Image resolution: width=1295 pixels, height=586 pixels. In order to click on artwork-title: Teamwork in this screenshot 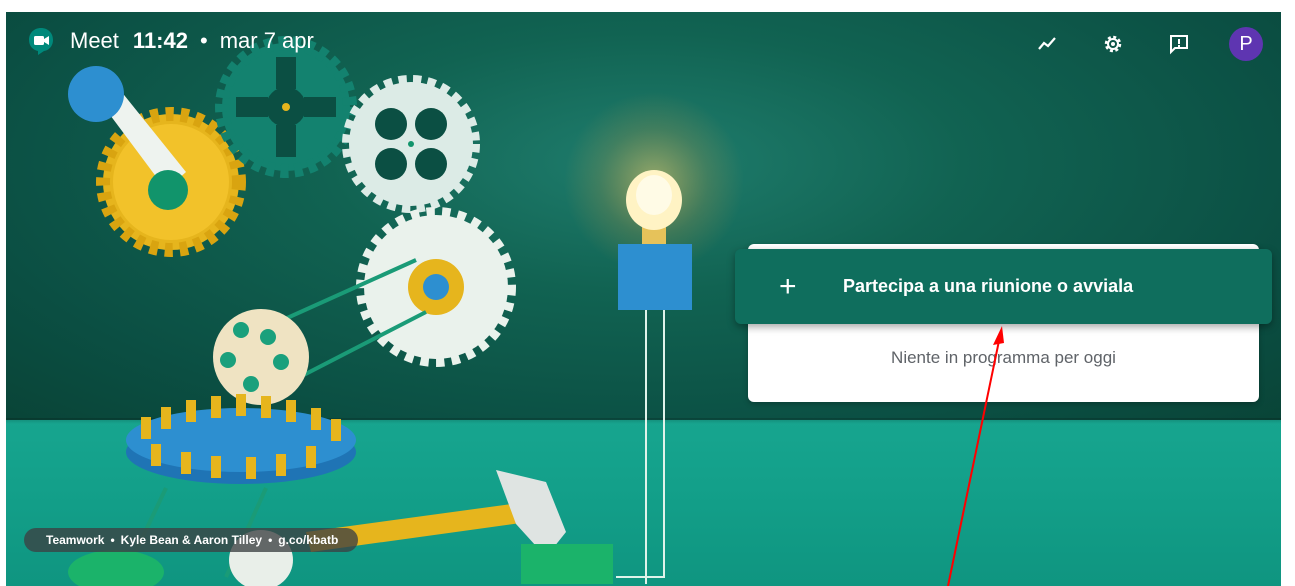, I will do `click(75, 540)`.